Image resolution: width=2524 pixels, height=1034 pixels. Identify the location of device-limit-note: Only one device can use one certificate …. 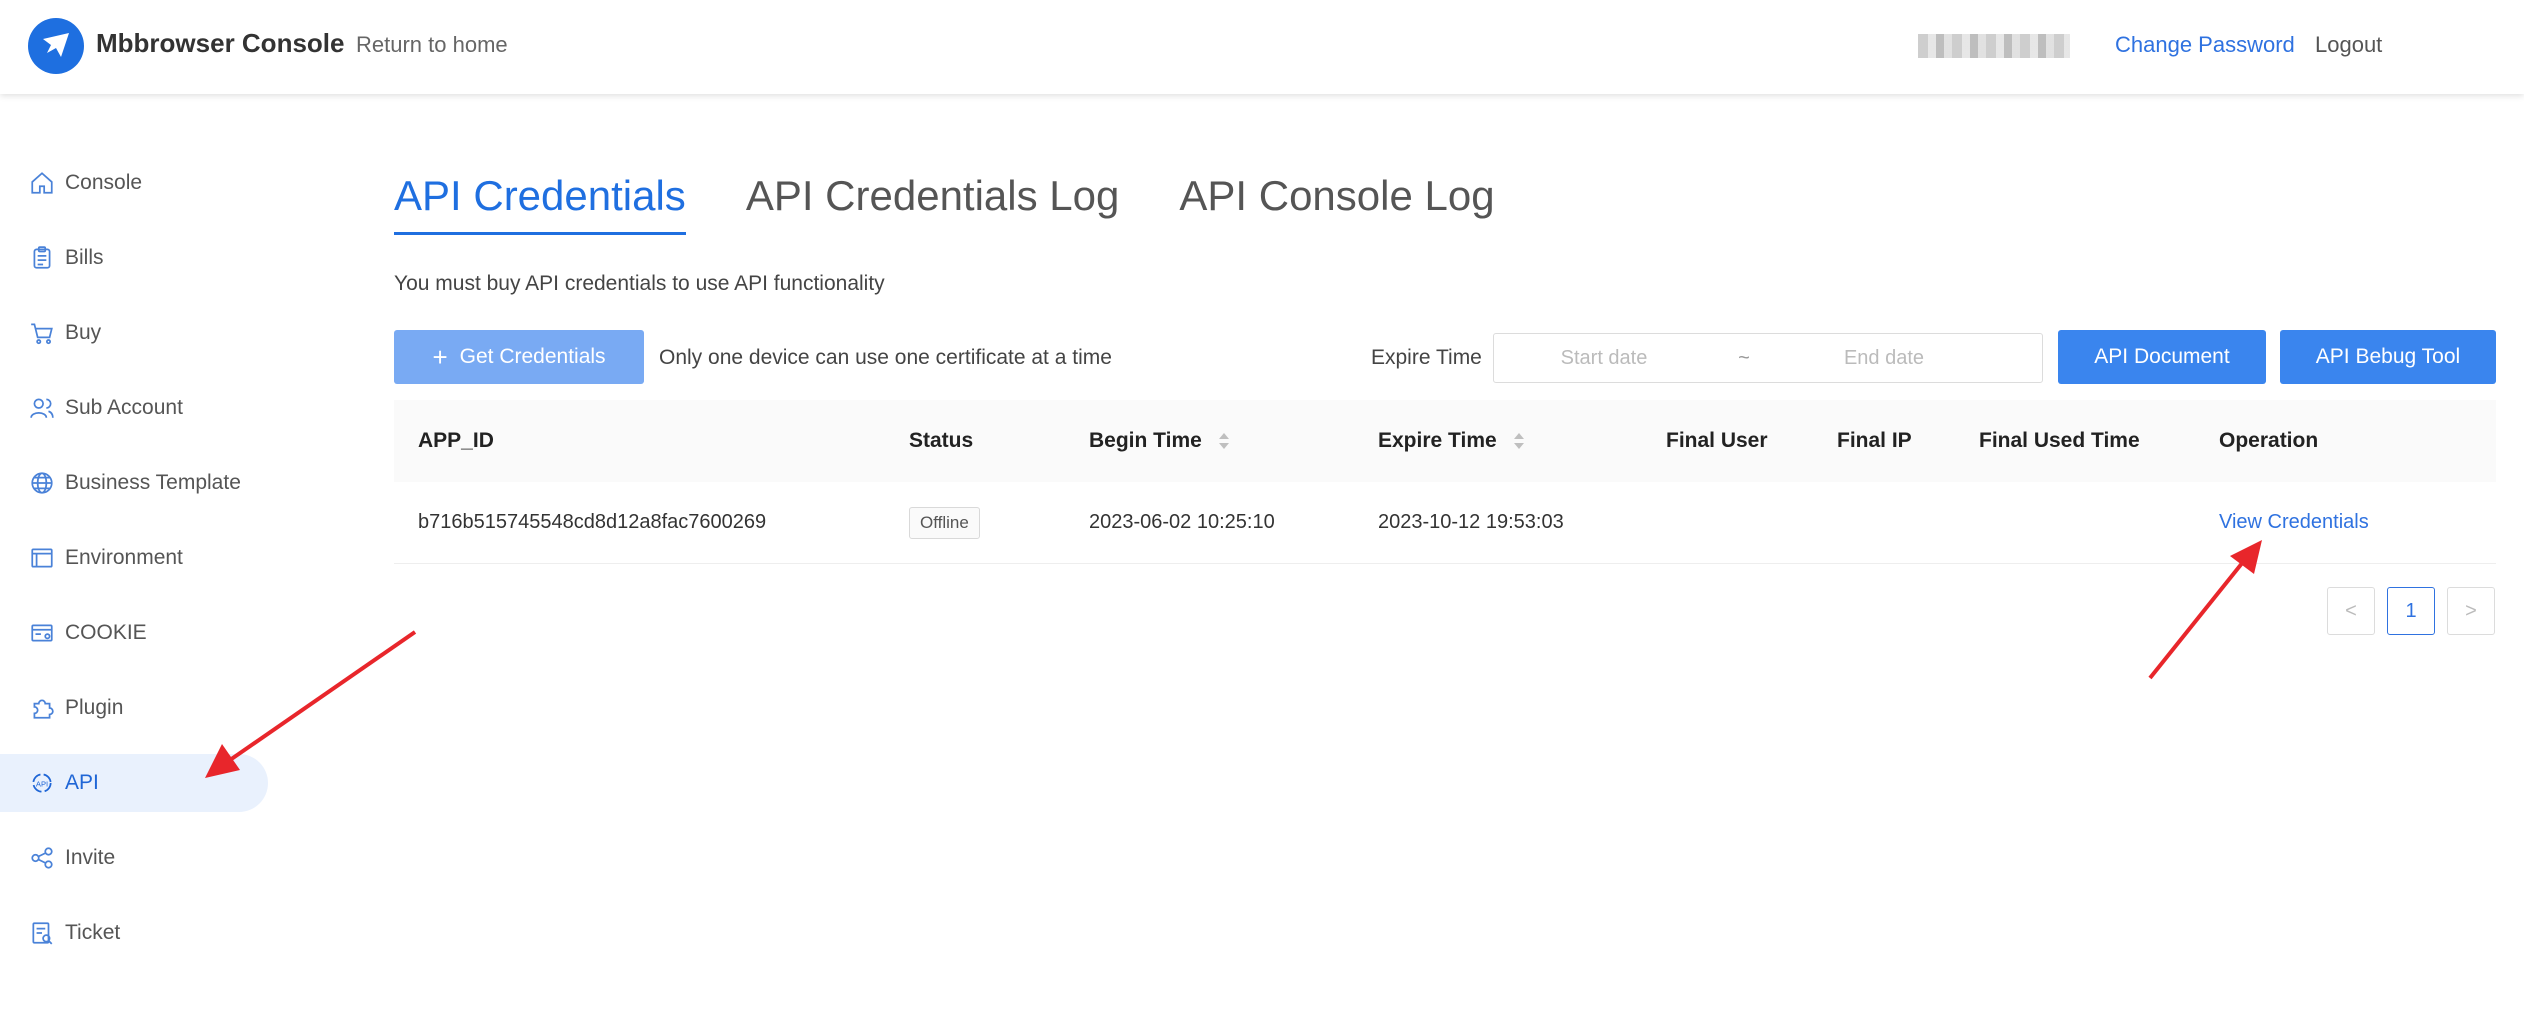
(885, 357).